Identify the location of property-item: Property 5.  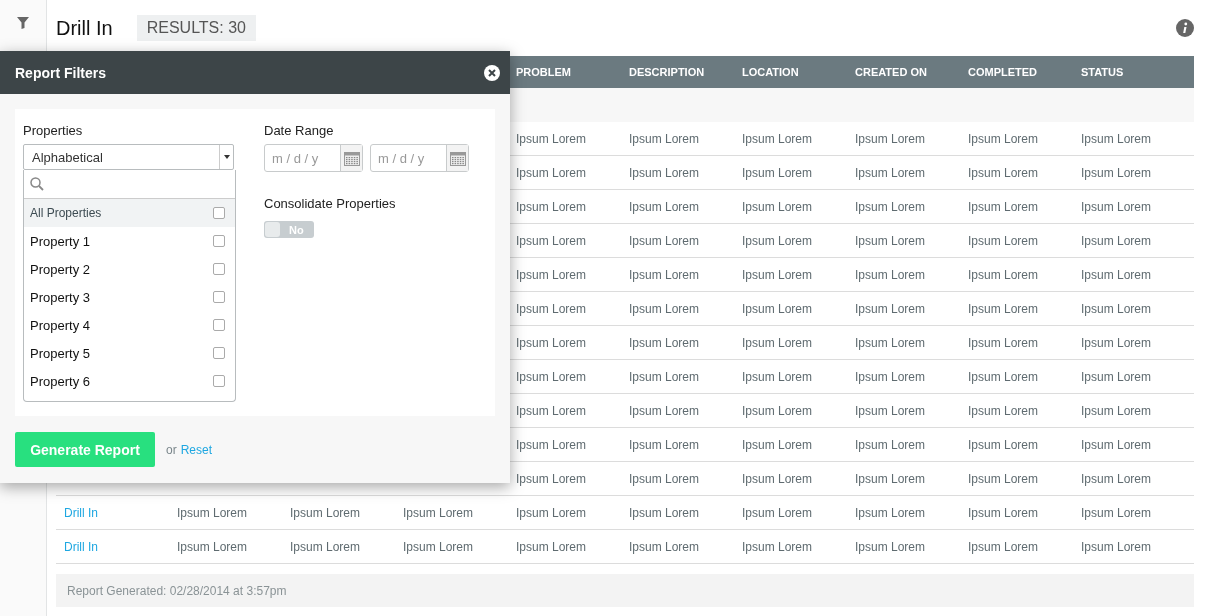
(129, 353).